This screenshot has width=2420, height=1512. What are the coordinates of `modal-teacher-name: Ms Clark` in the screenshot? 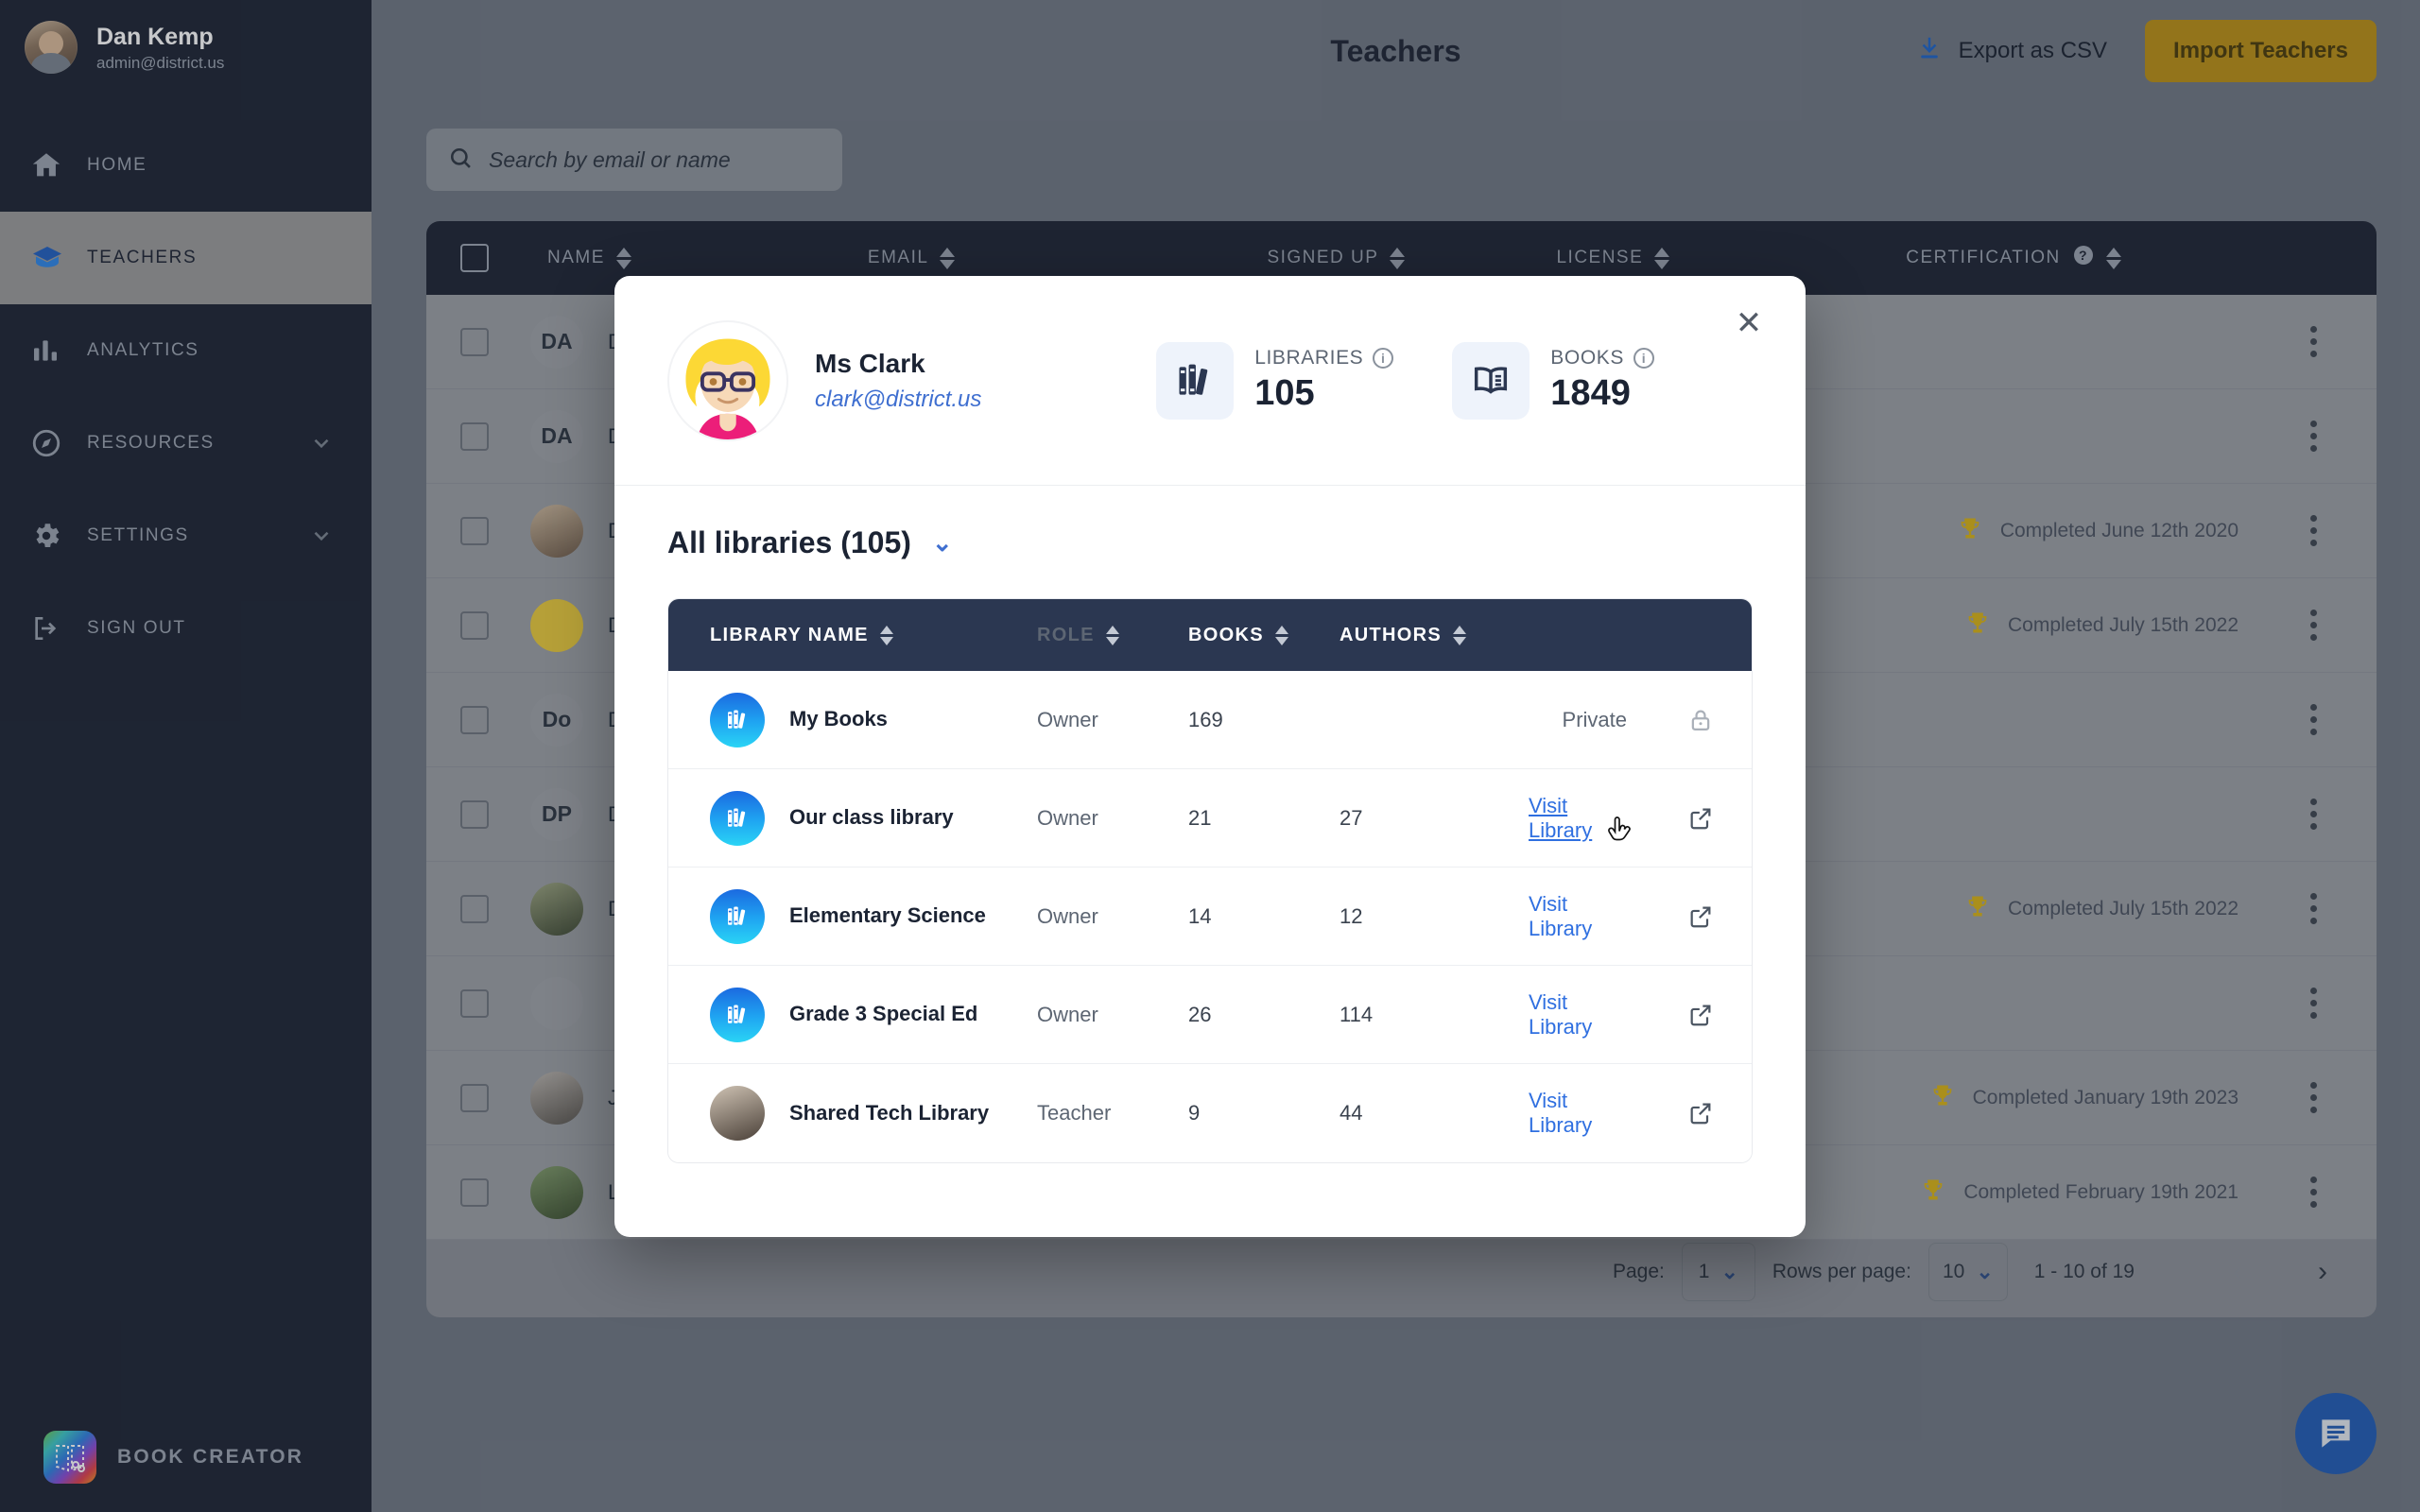 It's located at (870, 363).